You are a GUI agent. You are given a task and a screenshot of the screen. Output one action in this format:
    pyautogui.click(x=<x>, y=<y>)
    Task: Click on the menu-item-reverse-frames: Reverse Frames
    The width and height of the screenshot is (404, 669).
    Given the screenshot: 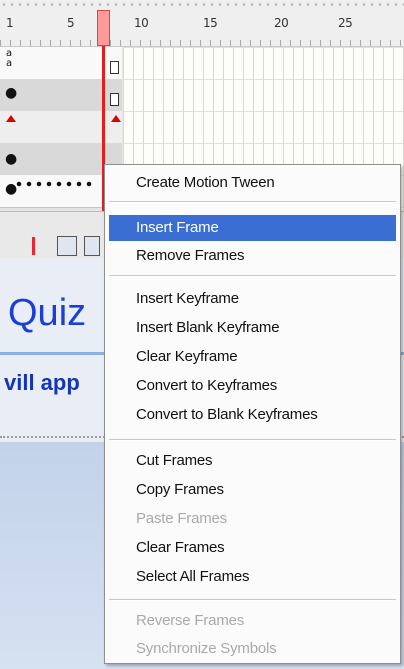 What is the action you would take?
    pyautogui.click(x=190, y=620)
    